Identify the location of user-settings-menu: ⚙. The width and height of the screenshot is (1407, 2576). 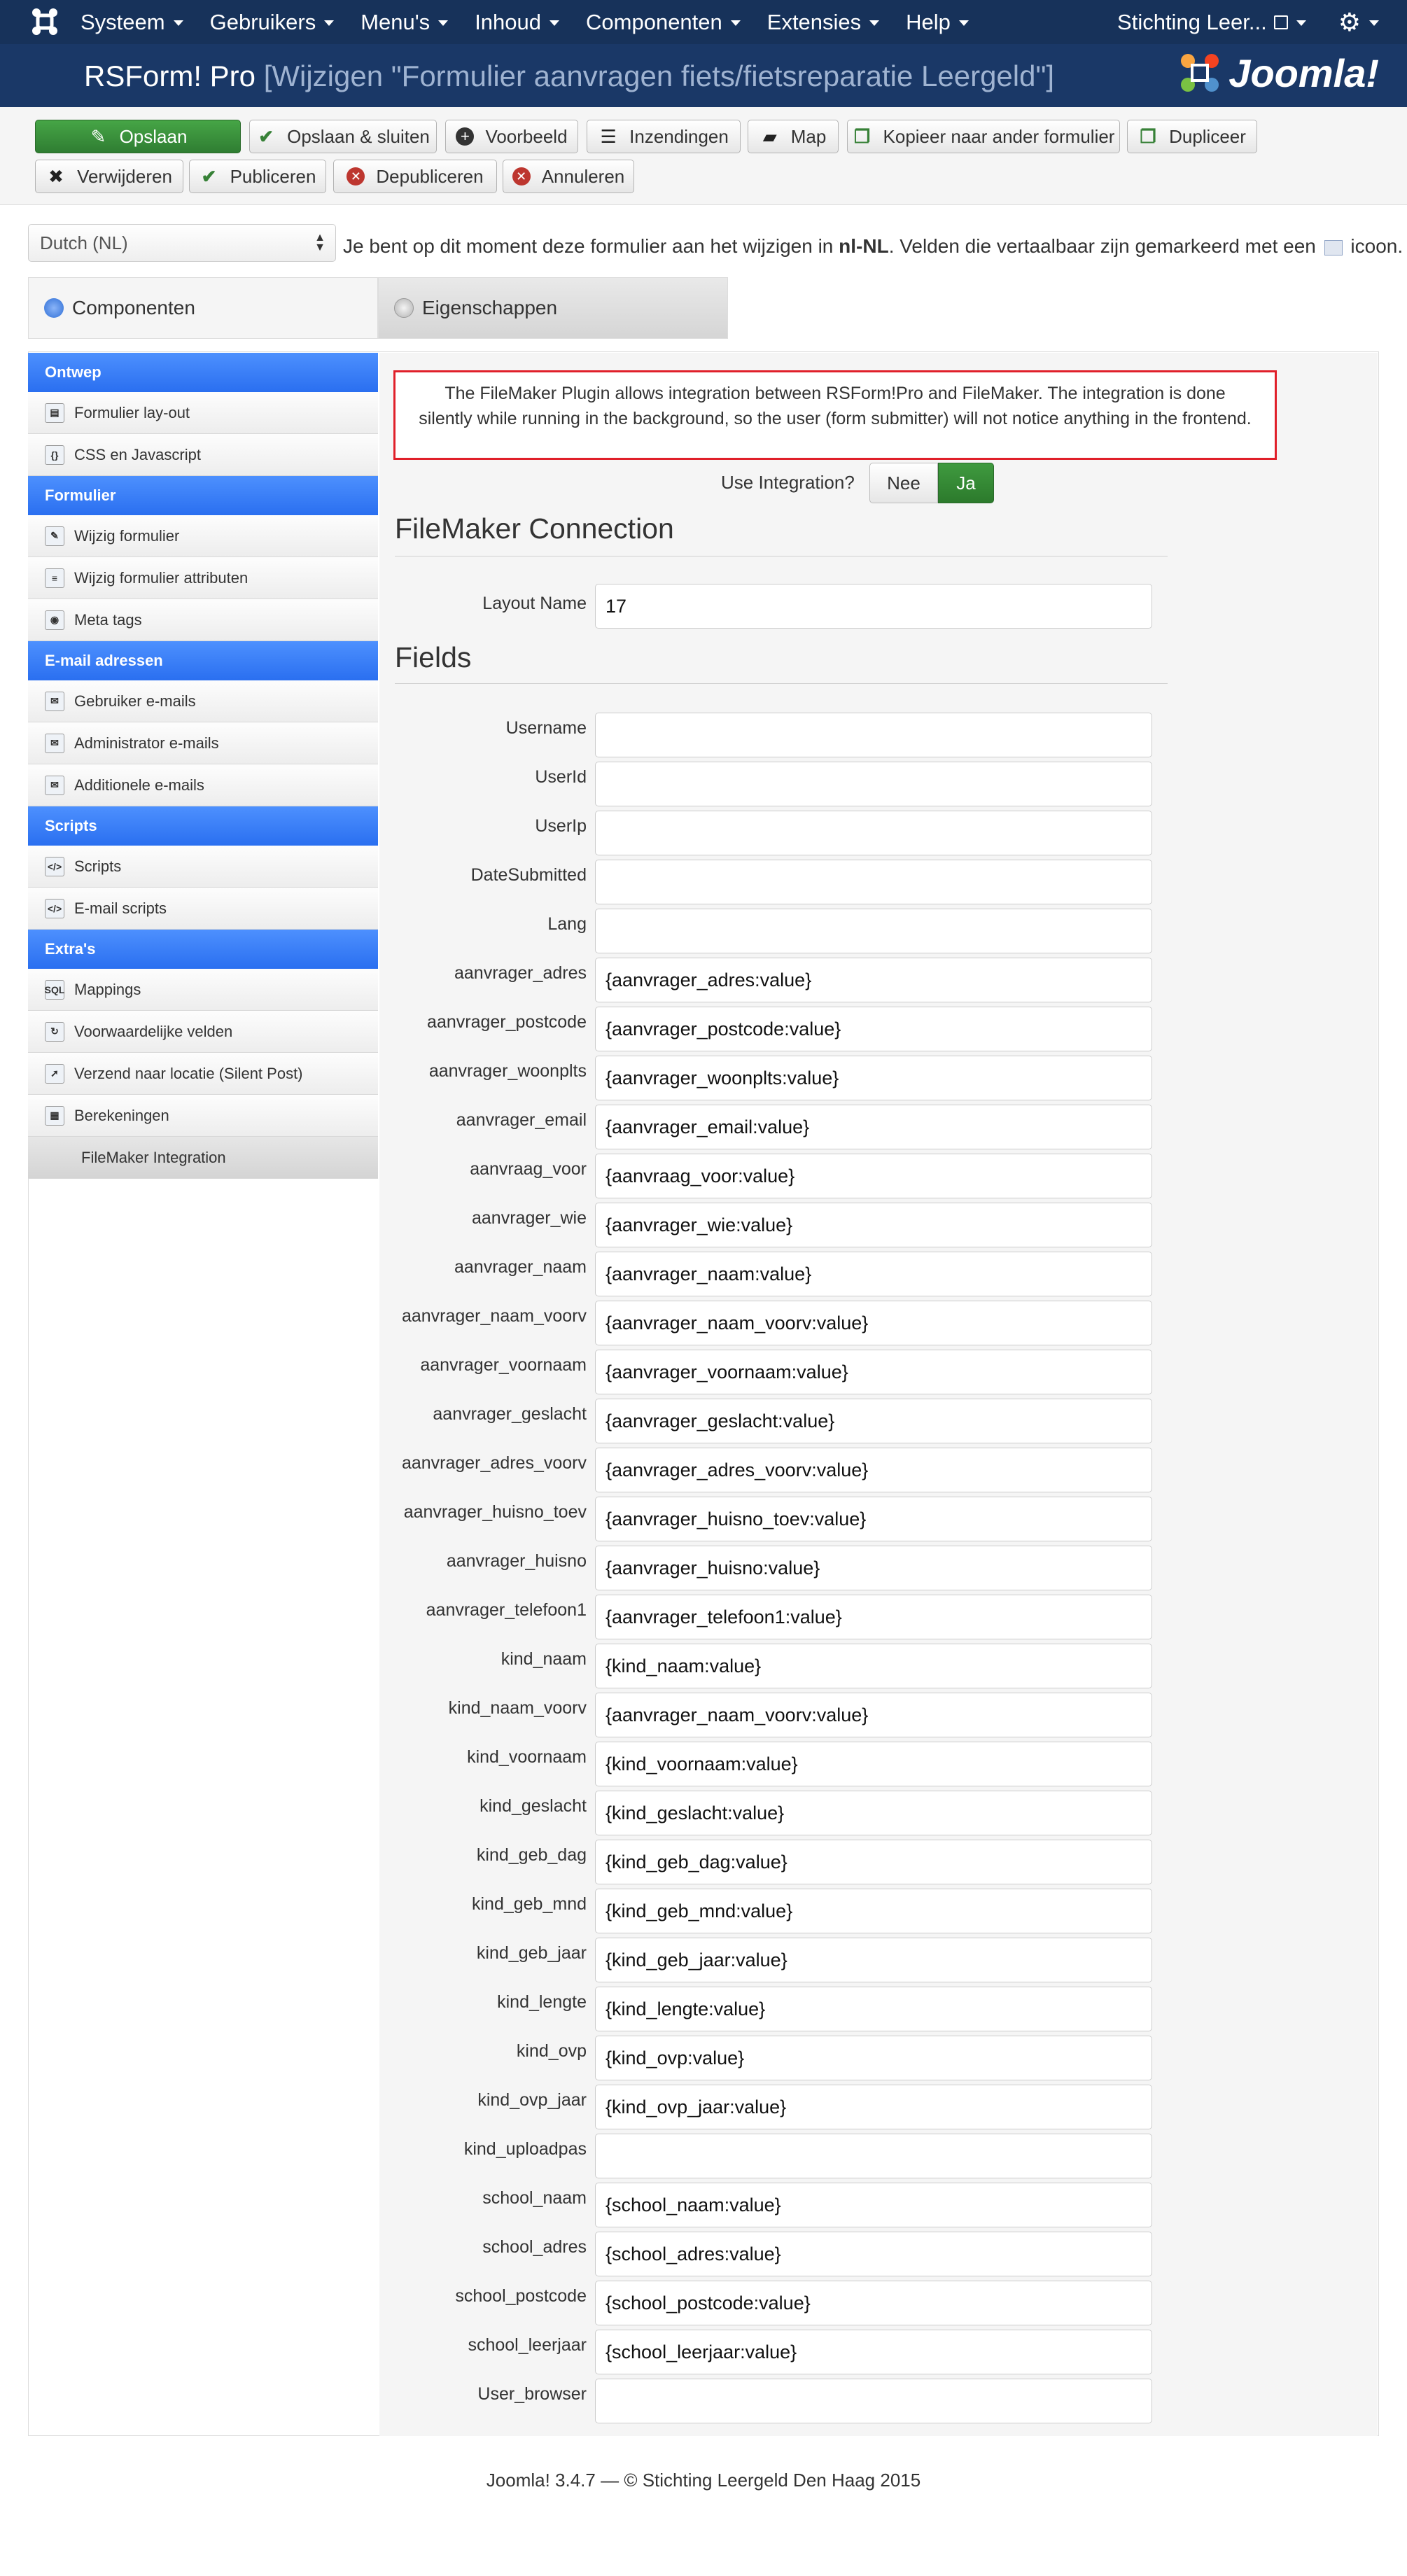
(1358, 22).